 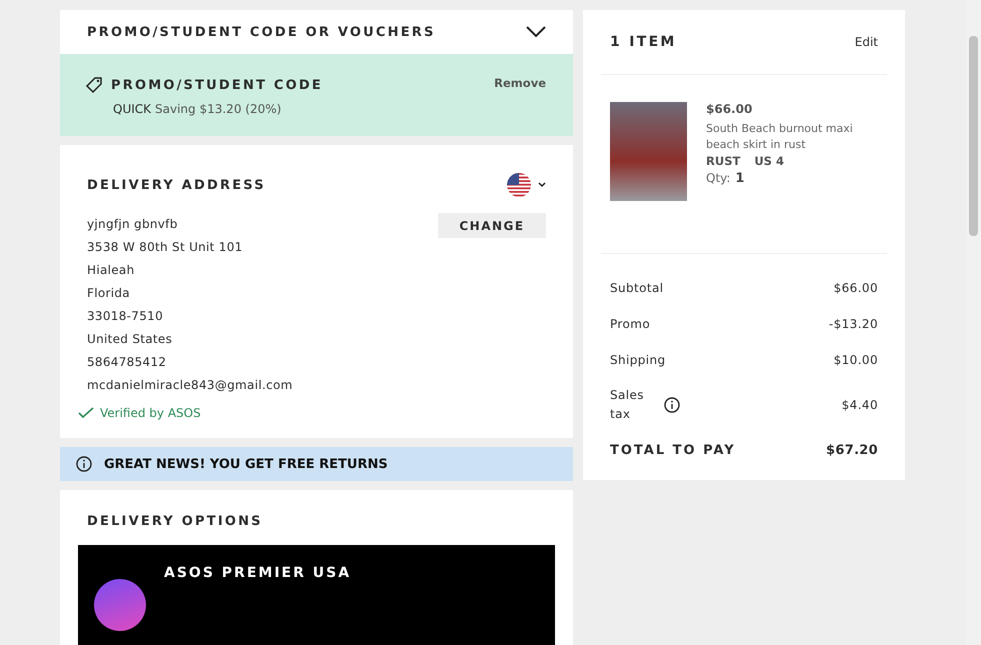 What do you see at coordinates (125, 317) in the screenshot?
I see `address-line: 33018-7510` at bounding box center [125, 317].